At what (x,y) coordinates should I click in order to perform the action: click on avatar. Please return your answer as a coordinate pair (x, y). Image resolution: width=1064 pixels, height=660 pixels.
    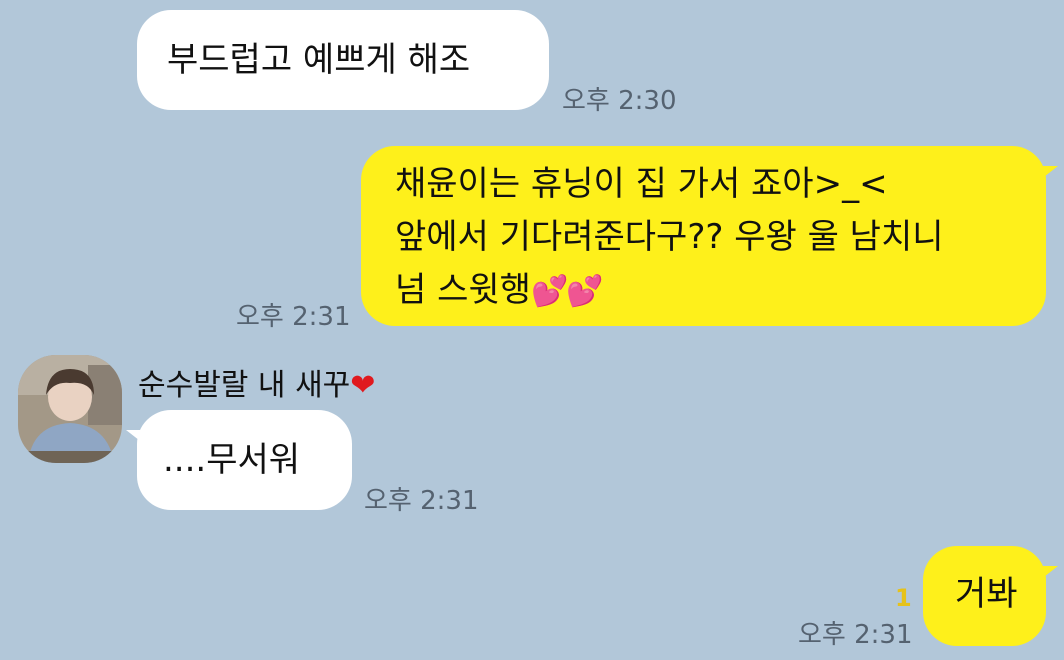
    Looking at the image, I should click on (70, 409).